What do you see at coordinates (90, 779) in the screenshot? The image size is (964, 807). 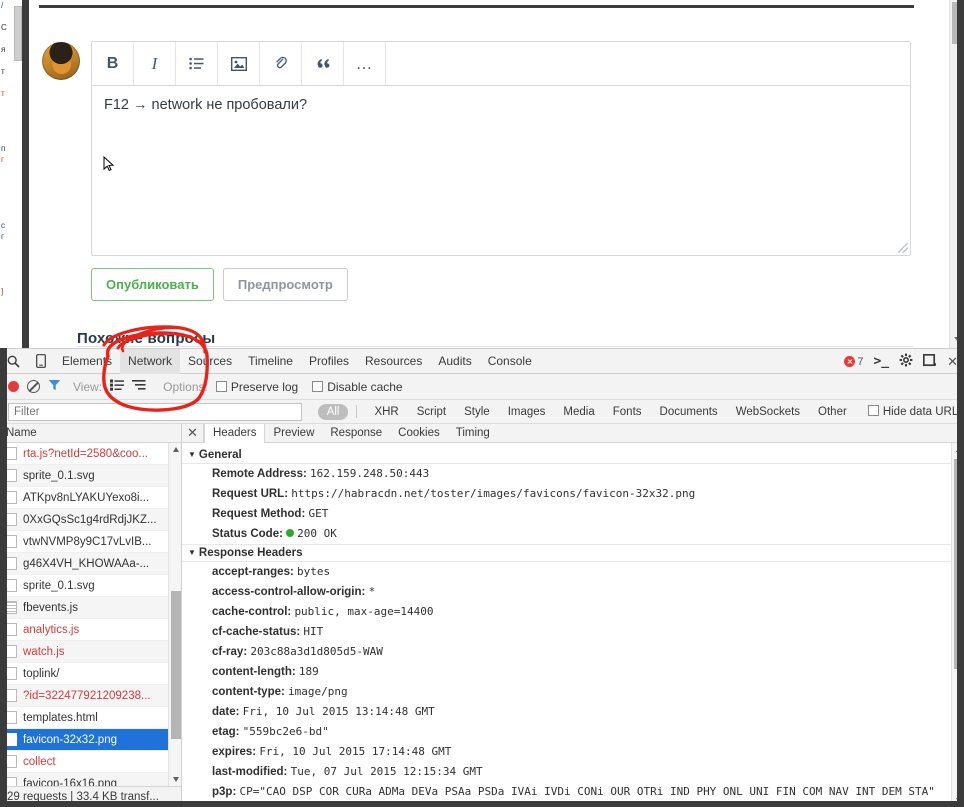 I see `request-row: favicon-16x16.png` at bounding box center [90, 779].